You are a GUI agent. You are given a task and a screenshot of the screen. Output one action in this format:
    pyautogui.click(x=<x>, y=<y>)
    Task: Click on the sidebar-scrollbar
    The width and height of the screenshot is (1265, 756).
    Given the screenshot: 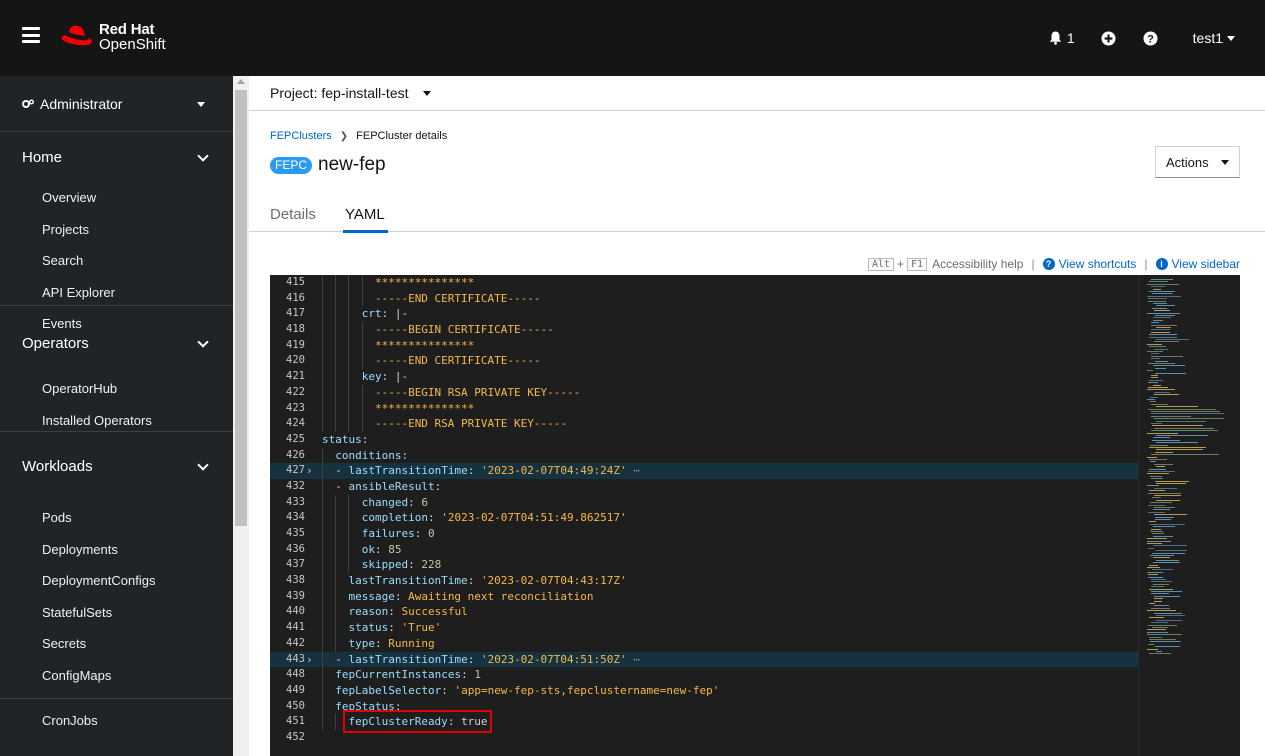 What is the action you would take?
    pyautogui.click(x=241, y=416)
    